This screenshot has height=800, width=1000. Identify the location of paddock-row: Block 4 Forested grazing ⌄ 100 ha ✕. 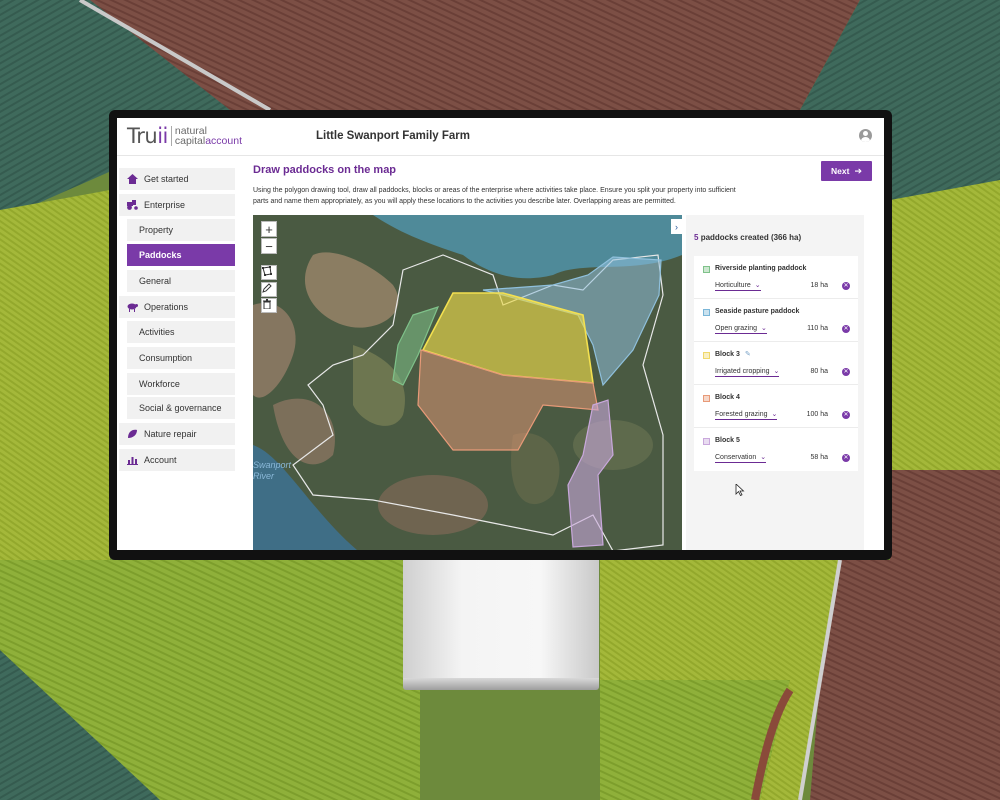
(776, 406).